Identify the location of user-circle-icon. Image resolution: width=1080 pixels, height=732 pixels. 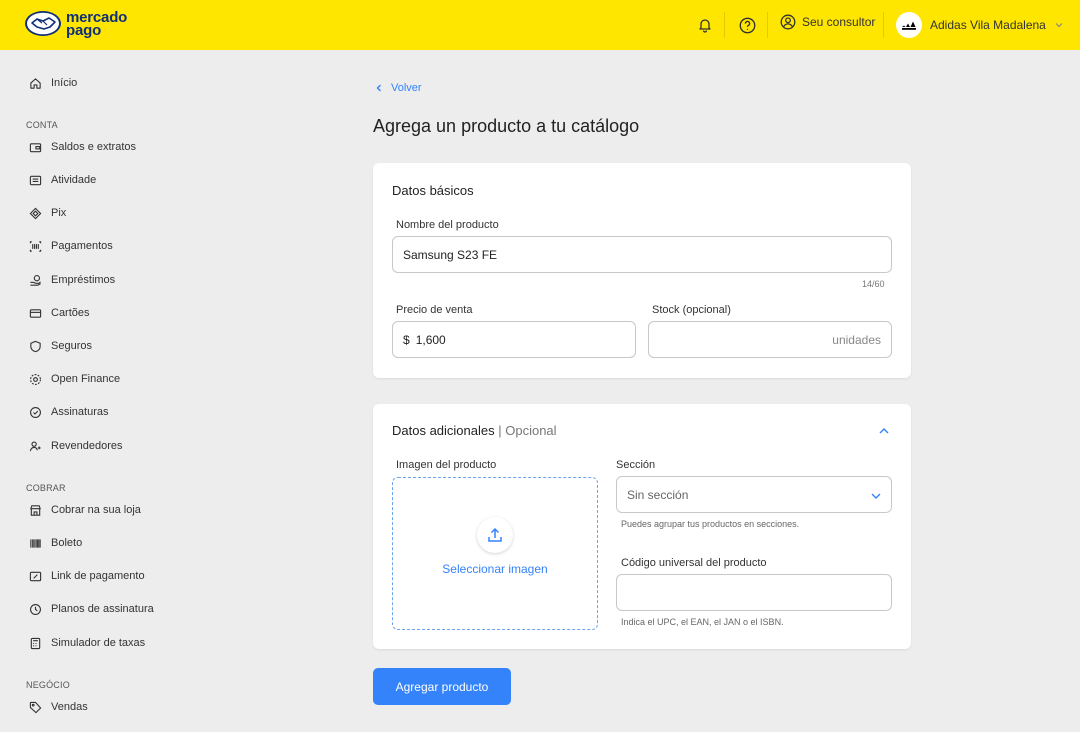
(788, 22).